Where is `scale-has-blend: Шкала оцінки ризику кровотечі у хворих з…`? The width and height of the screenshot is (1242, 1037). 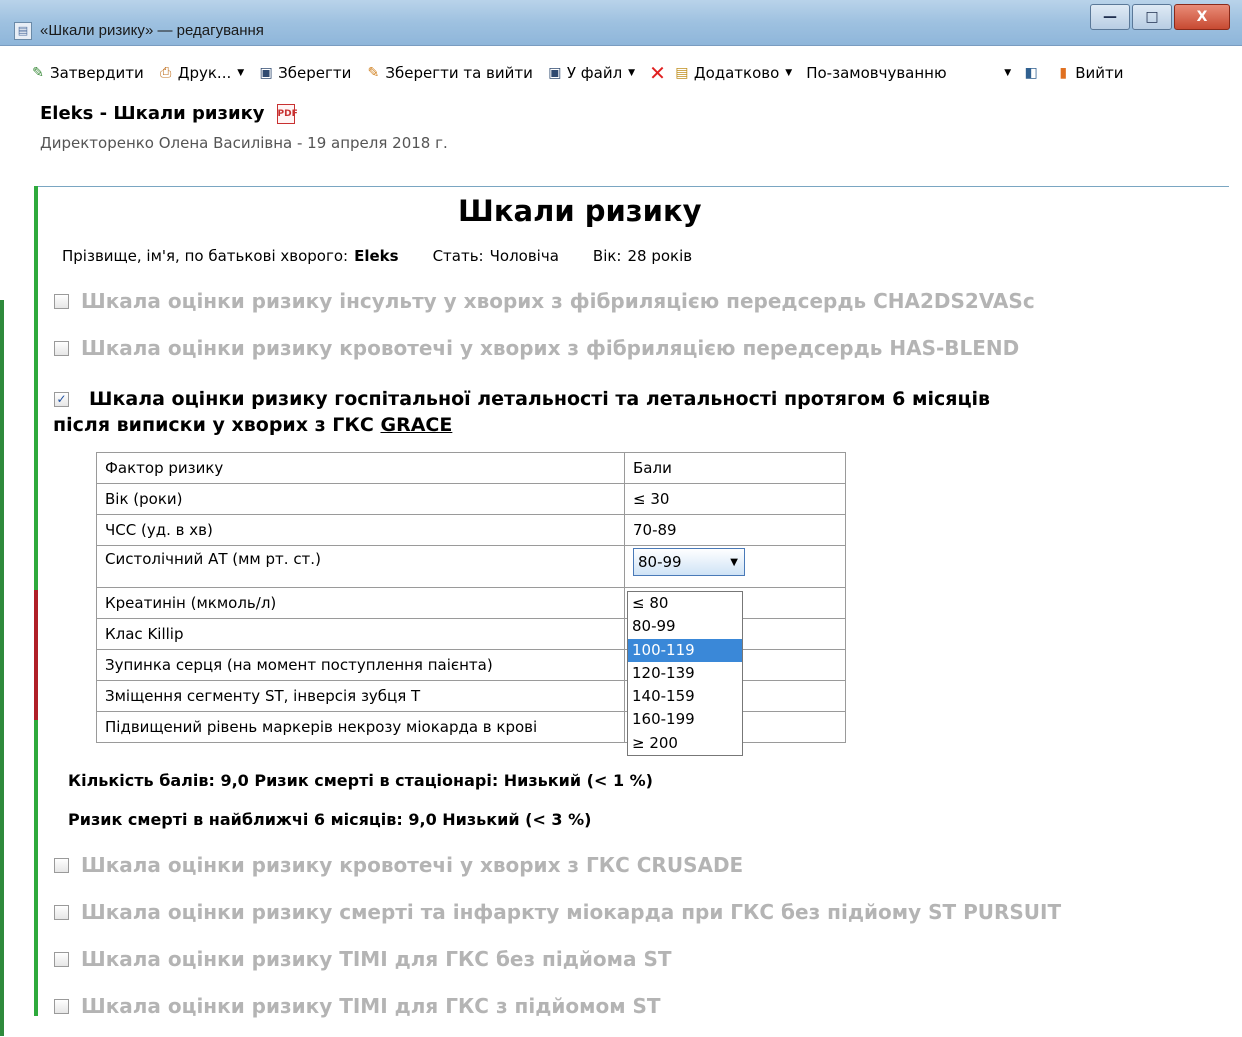
scale-has-blend: Шкала оцінки ризику кровотечі у хворих з… is located at coordinates (536, 348).